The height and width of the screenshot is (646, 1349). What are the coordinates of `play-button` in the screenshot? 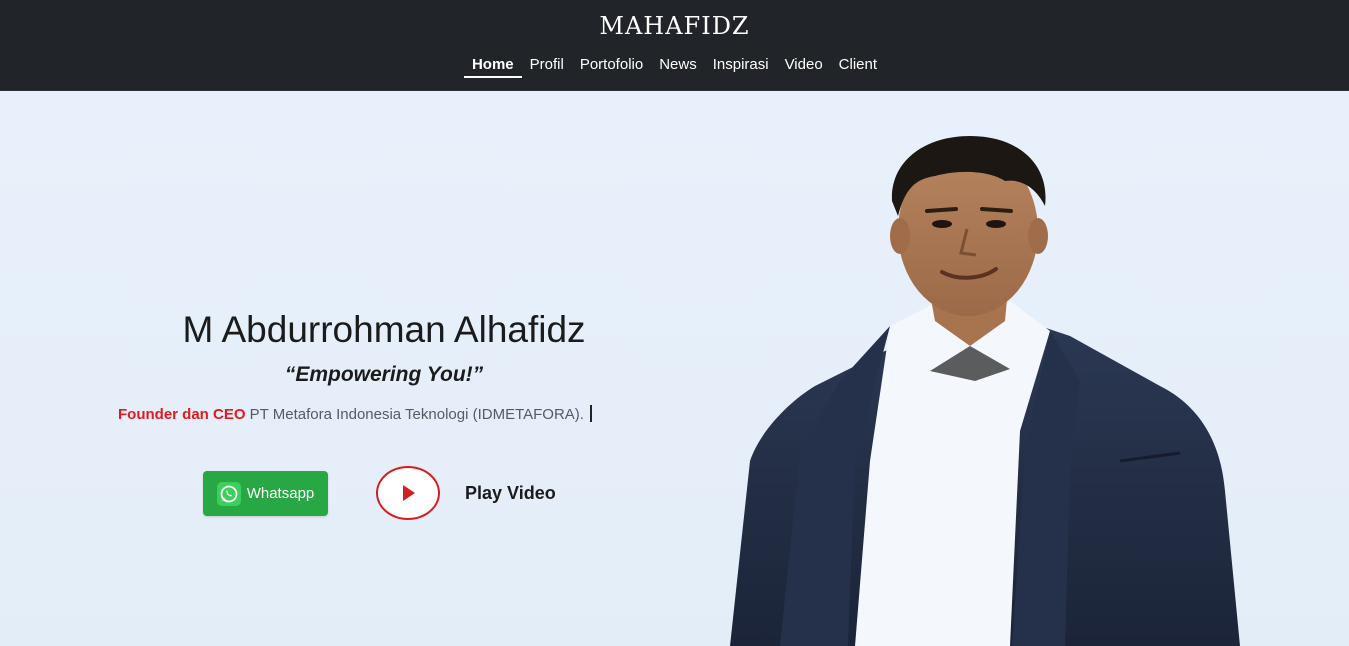 It's located at (408, 493).